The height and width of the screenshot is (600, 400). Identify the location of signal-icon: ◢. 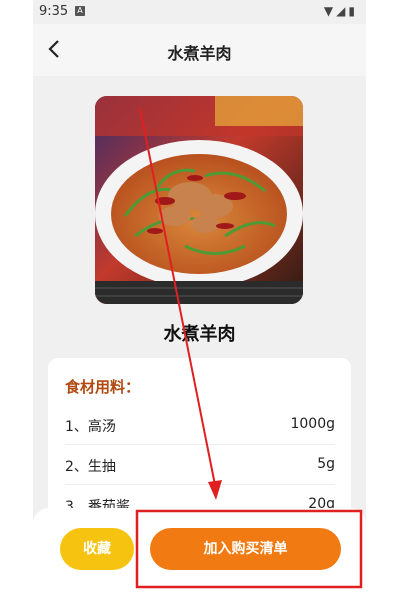
(342, 11).